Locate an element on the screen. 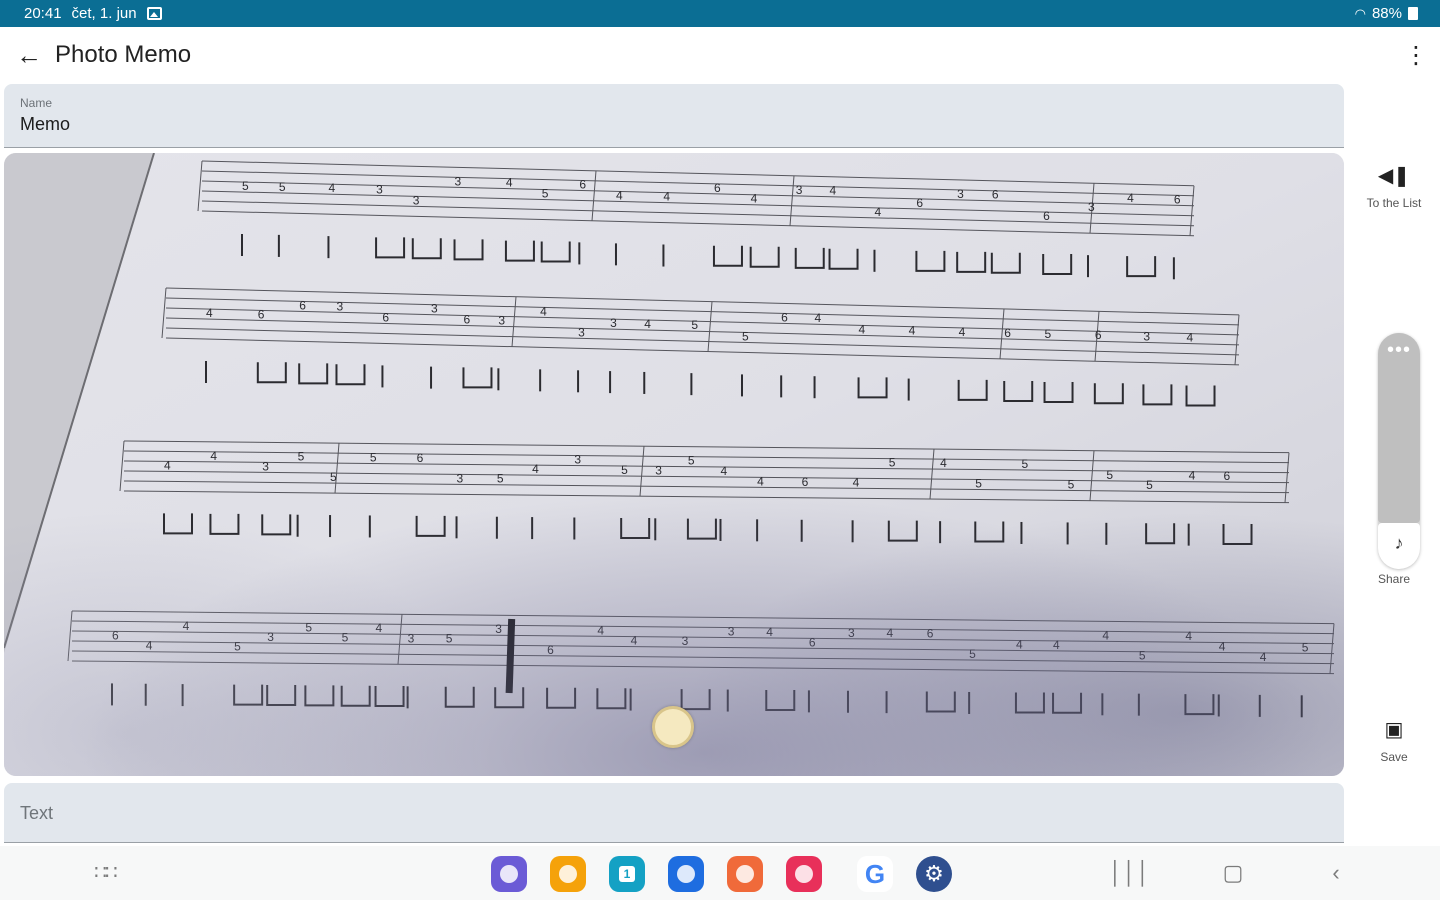 This screenshot has width=1440, height=900. back-nav-icon: ‹ is located at coordinates (1336, 873).